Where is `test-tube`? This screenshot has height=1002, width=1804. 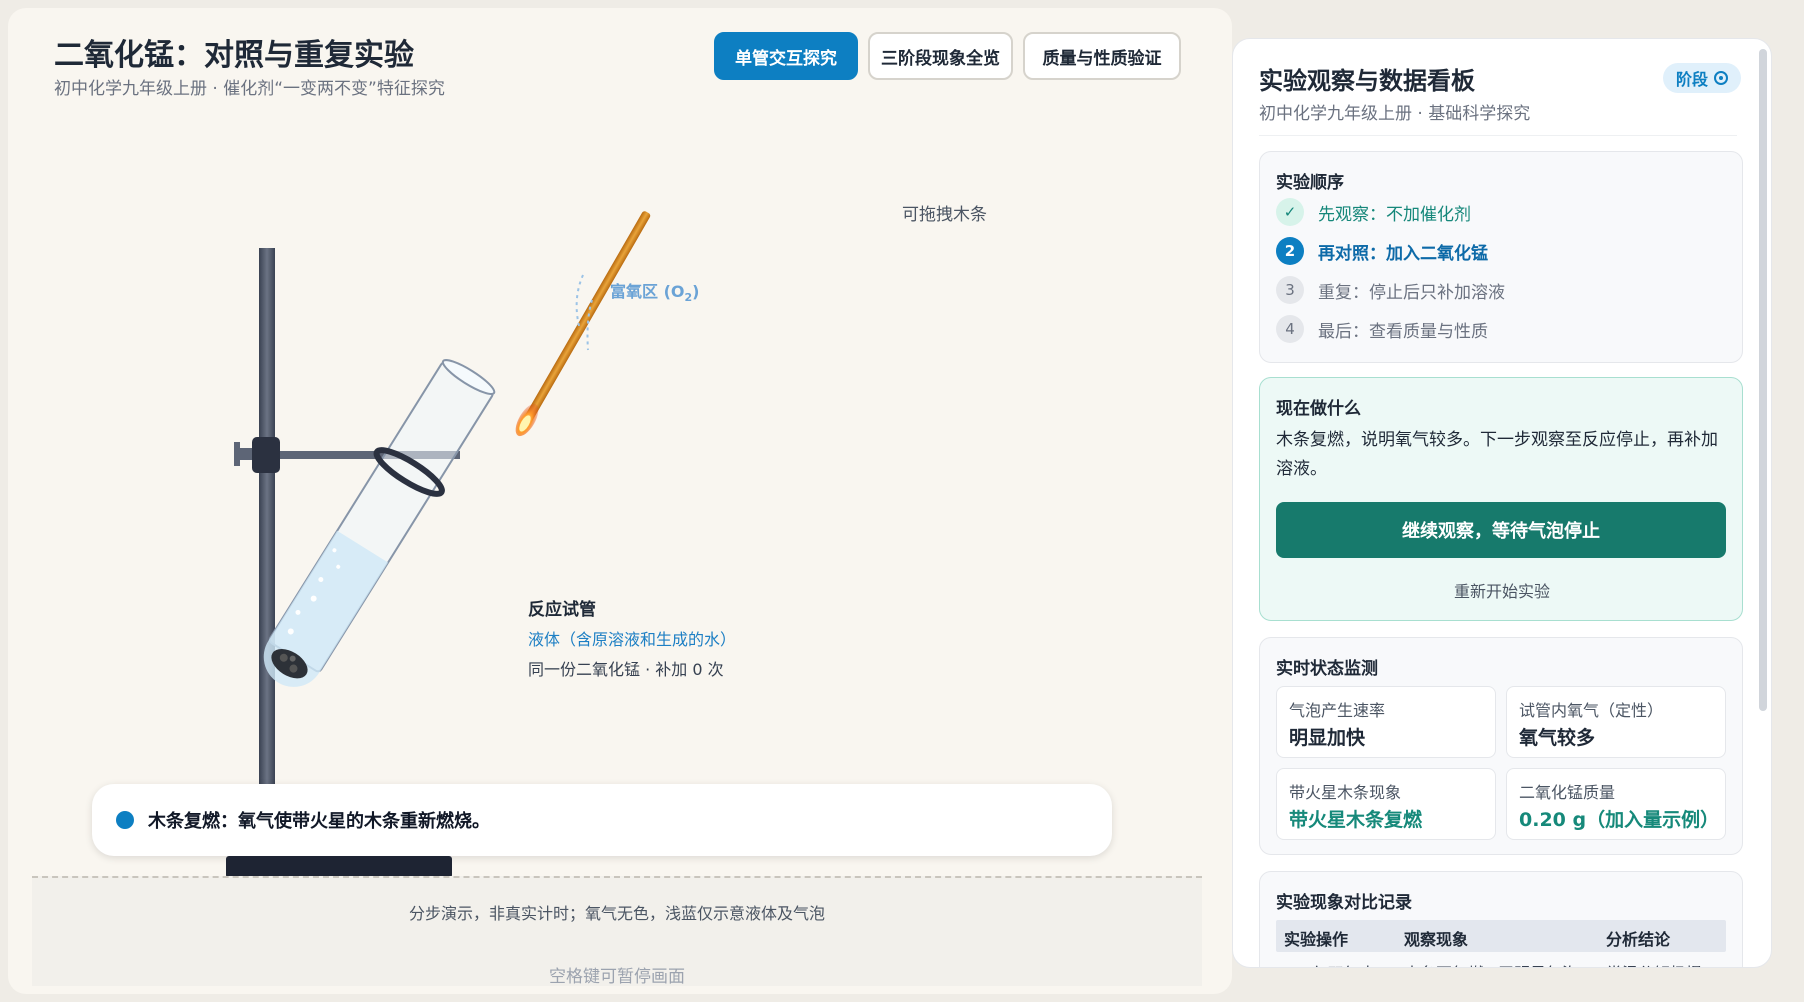 test-tube is located at coordinates (379, 523).